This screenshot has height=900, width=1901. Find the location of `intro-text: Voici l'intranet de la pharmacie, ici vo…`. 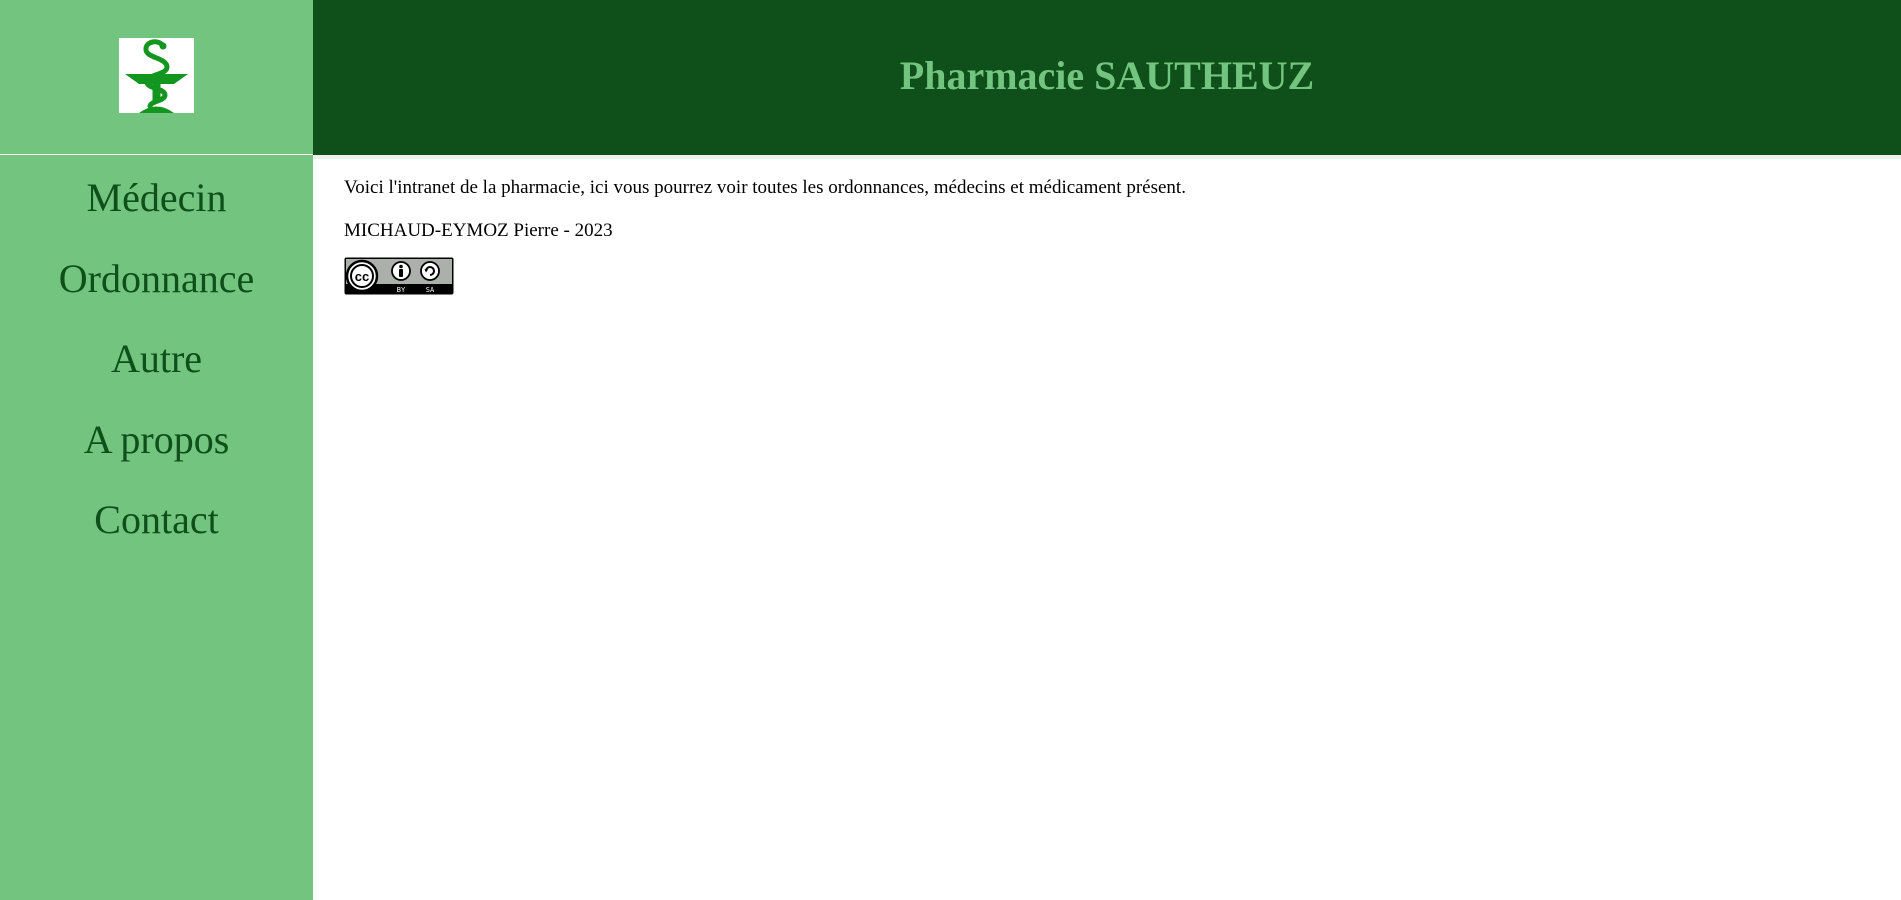

intro-text: Voici l'intranet de la pharmacie, ici vo… is located at coordinates (765, 187).